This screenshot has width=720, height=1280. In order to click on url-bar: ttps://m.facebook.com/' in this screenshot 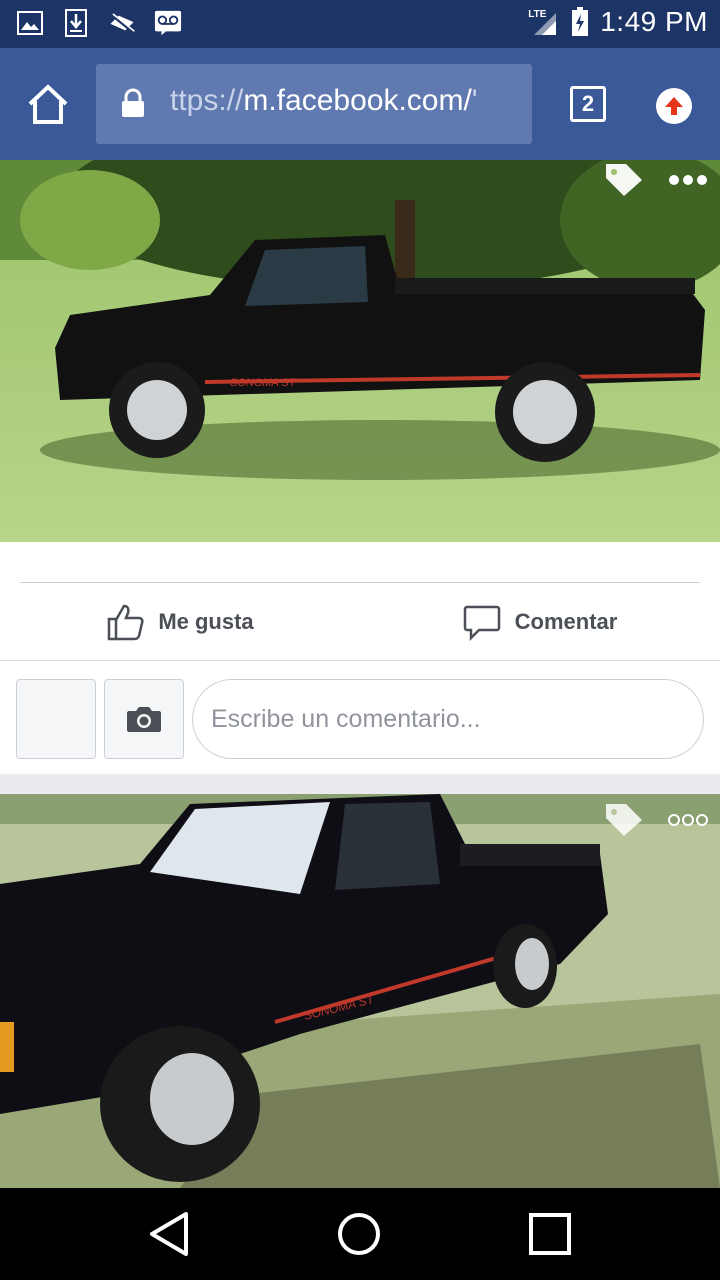, I will do `click(314, 104)`.